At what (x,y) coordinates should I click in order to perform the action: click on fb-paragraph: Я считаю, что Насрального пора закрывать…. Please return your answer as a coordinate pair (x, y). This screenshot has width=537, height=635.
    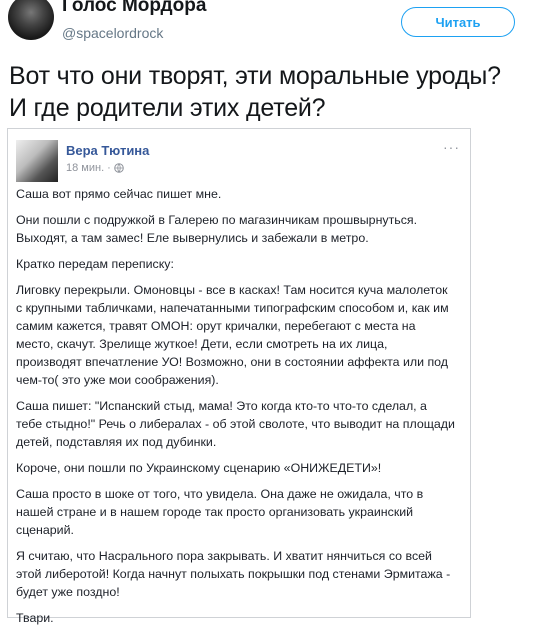
    Looking at the image, I should click on (233, 574).